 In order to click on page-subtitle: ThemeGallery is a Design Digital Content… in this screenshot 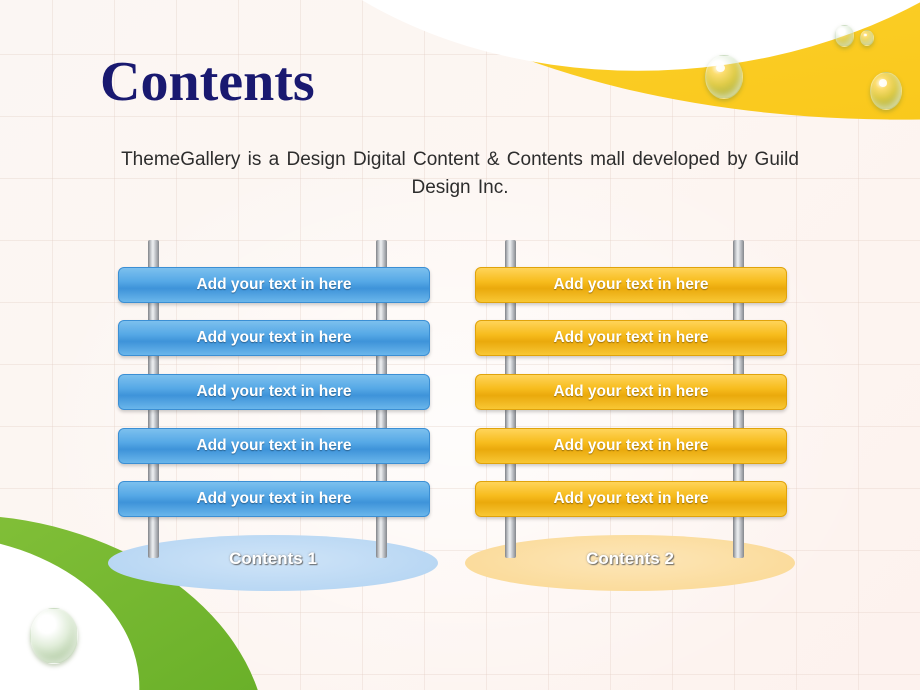, I will do `click(460, 173)`.